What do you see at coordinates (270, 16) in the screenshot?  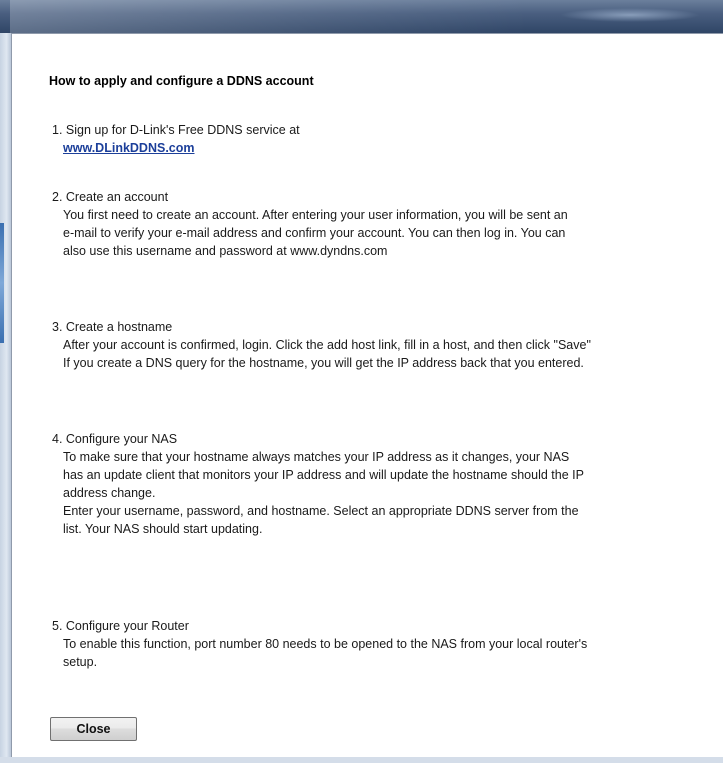 I see `titlebar-shine` at bounding box center [270, 16].